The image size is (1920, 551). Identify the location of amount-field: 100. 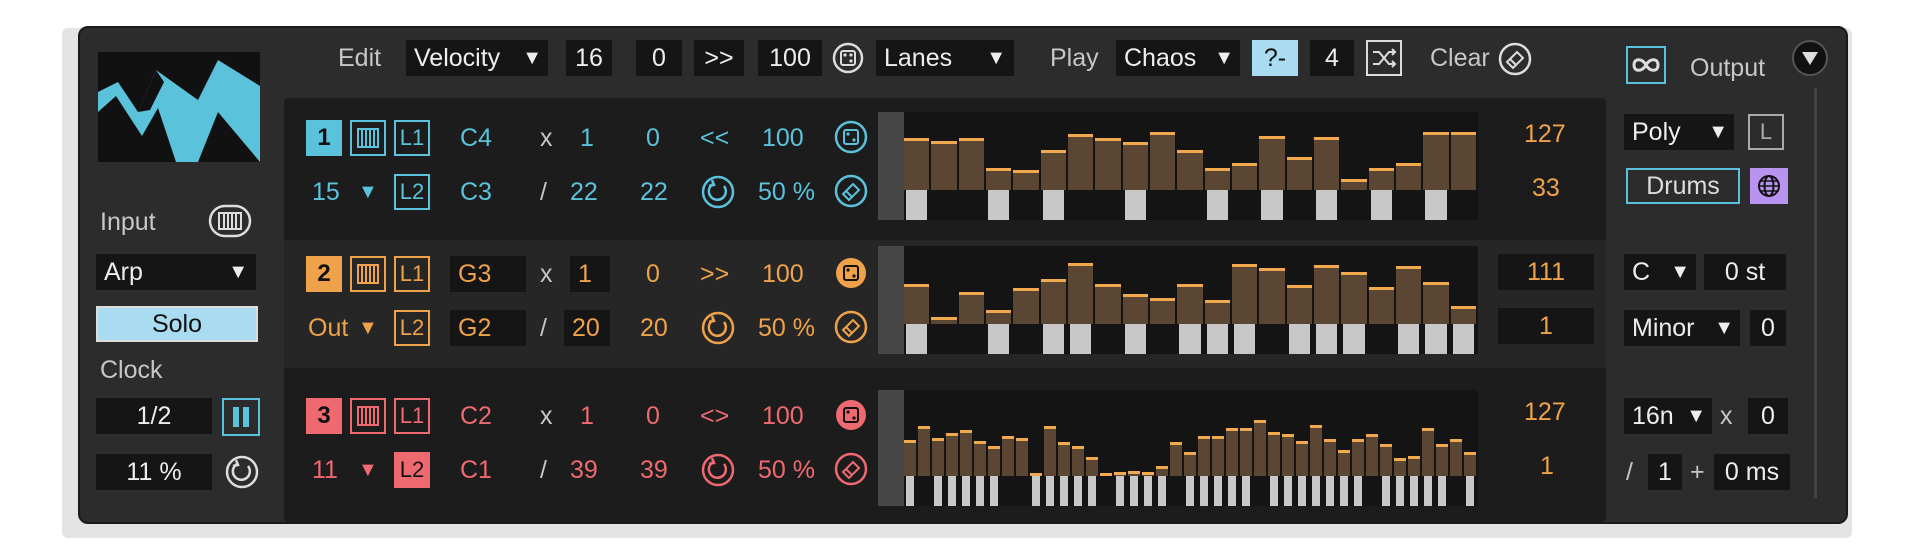
(790, 58).